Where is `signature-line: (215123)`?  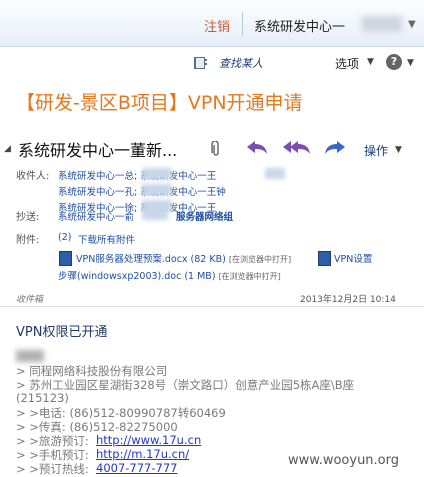
signature-line: (215123) is located at coordinates (42, 398).